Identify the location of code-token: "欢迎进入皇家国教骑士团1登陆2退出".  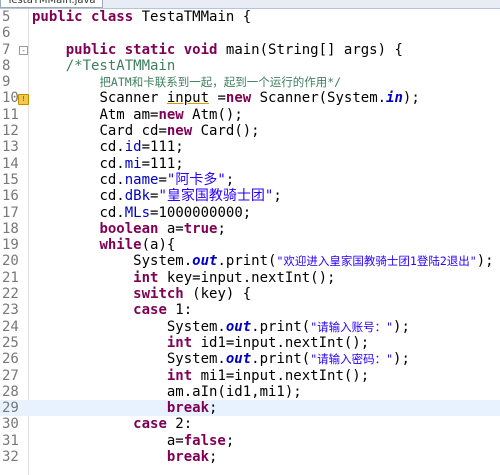
(376, 261).